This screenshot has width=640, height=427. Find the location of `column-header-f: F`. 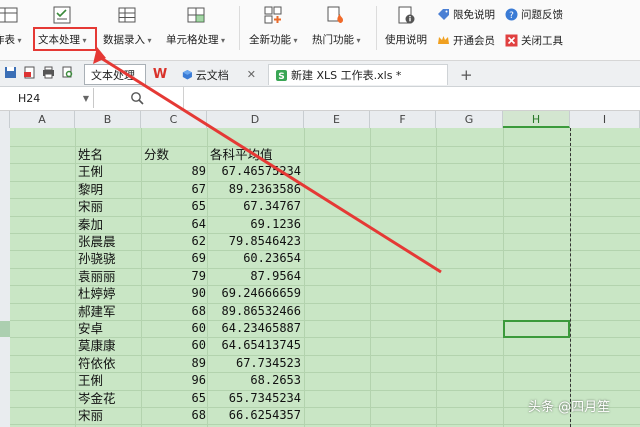

column-header-f: F is located at coordinates (403, 119).